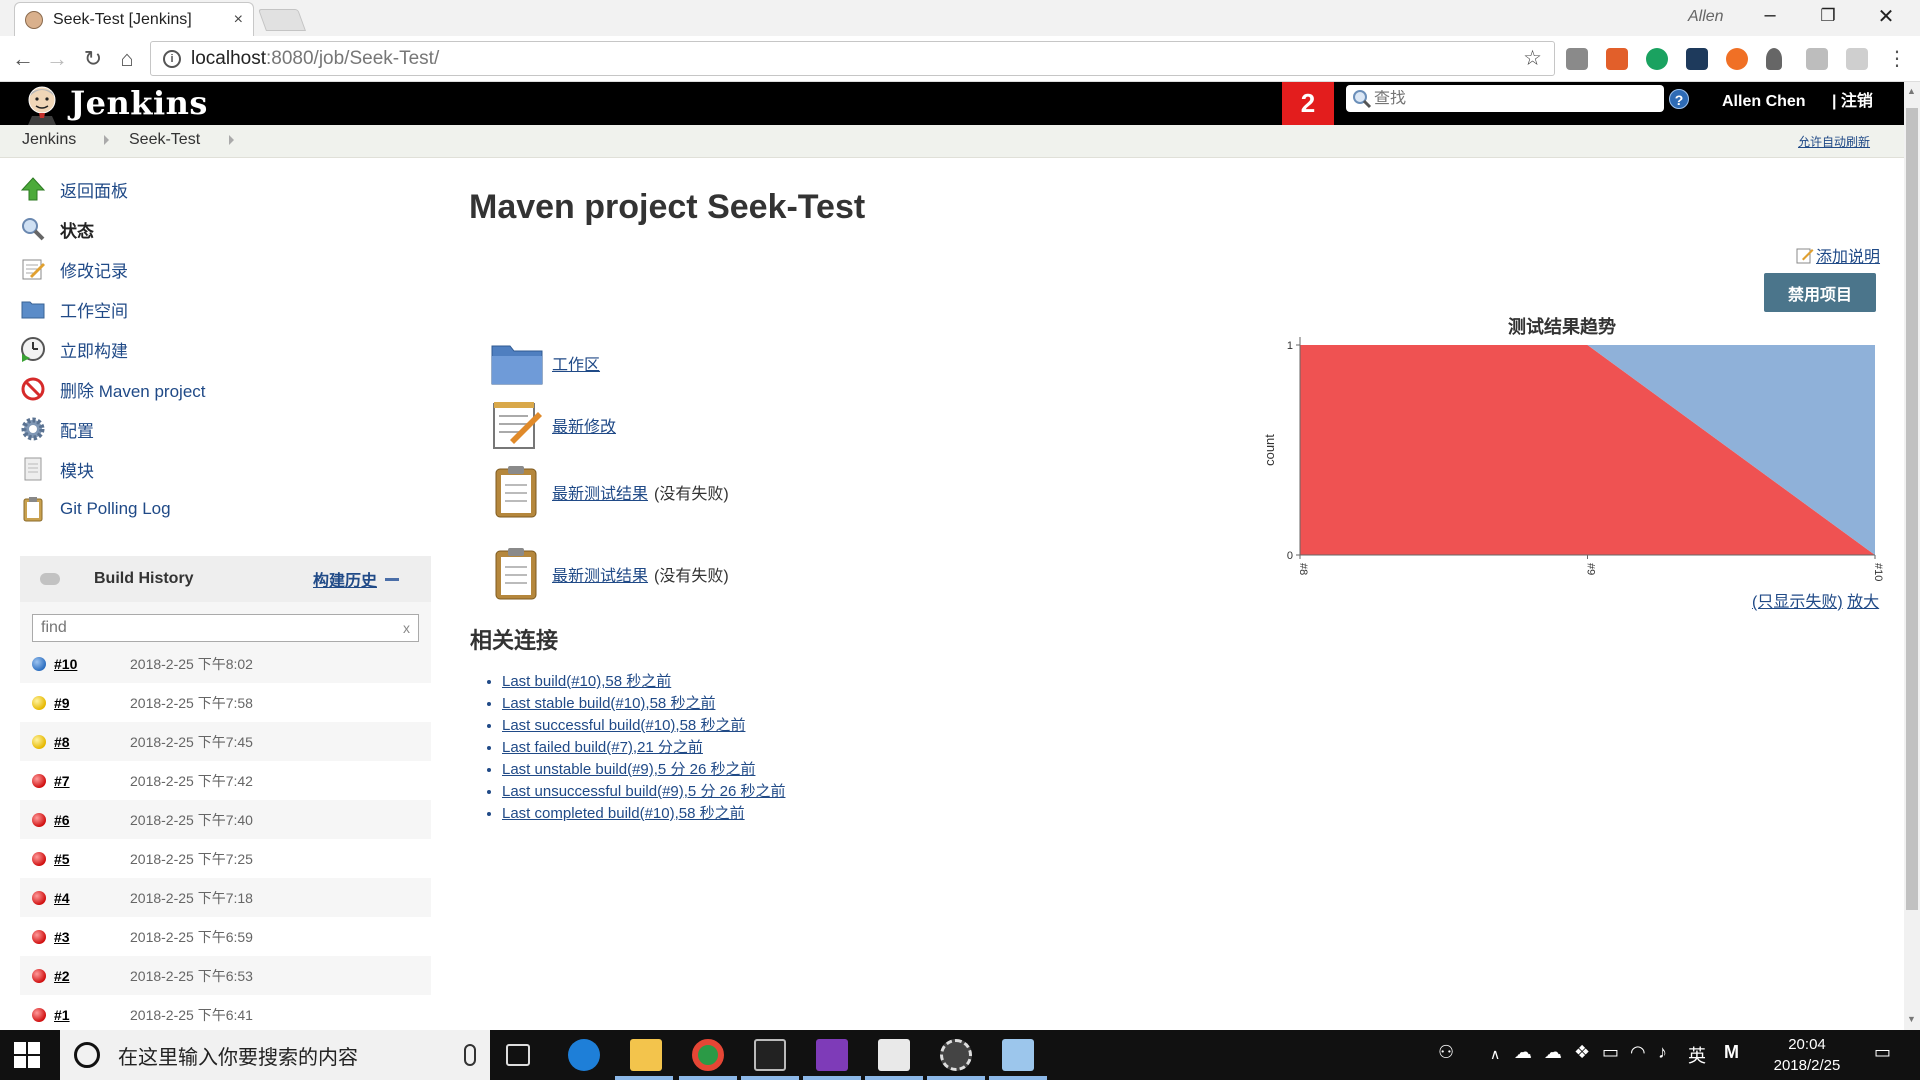 Image resolution: width=1920 pixels, height=1080 pixels. Describe the element at coordinates (282, 20) in the screenshot. I see `new-tab-button` at that location.